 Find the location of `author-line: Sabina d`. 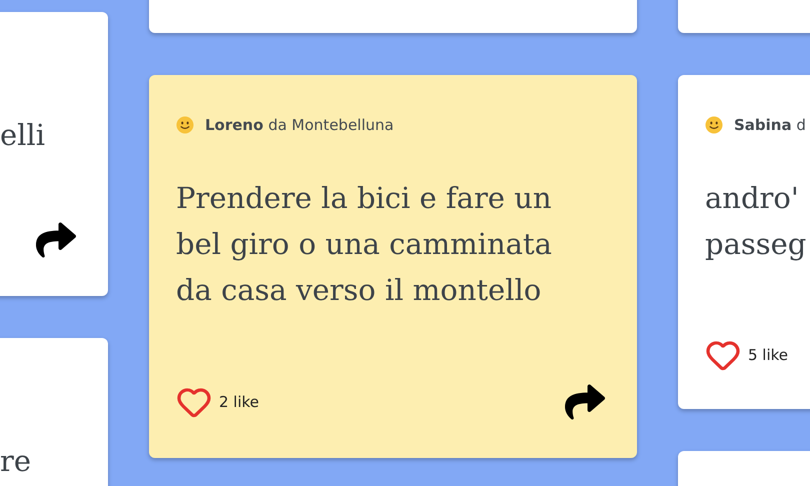

author-line: Sabina d is located at coordinates (770, 125).